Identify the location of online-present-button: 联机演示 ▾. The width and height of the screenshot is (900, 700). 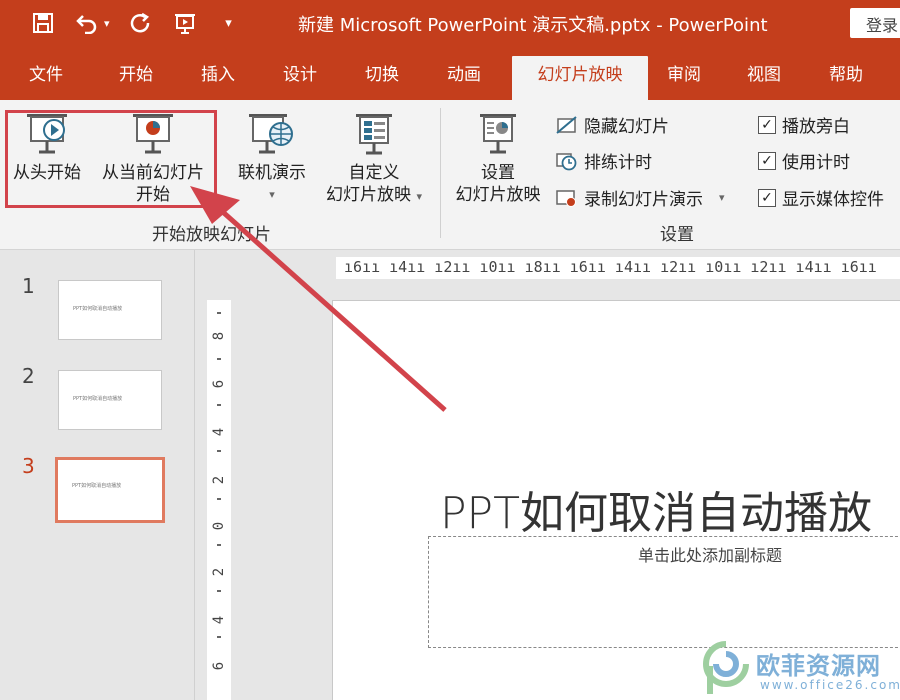
(272, 158).